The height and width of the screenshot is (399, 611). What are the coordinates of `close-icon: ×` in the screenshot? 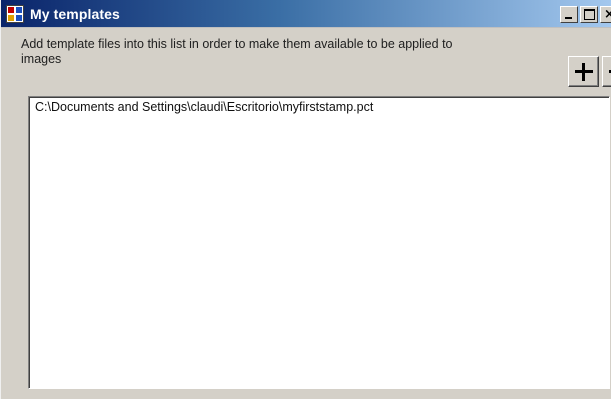 It's located at (607, 14).